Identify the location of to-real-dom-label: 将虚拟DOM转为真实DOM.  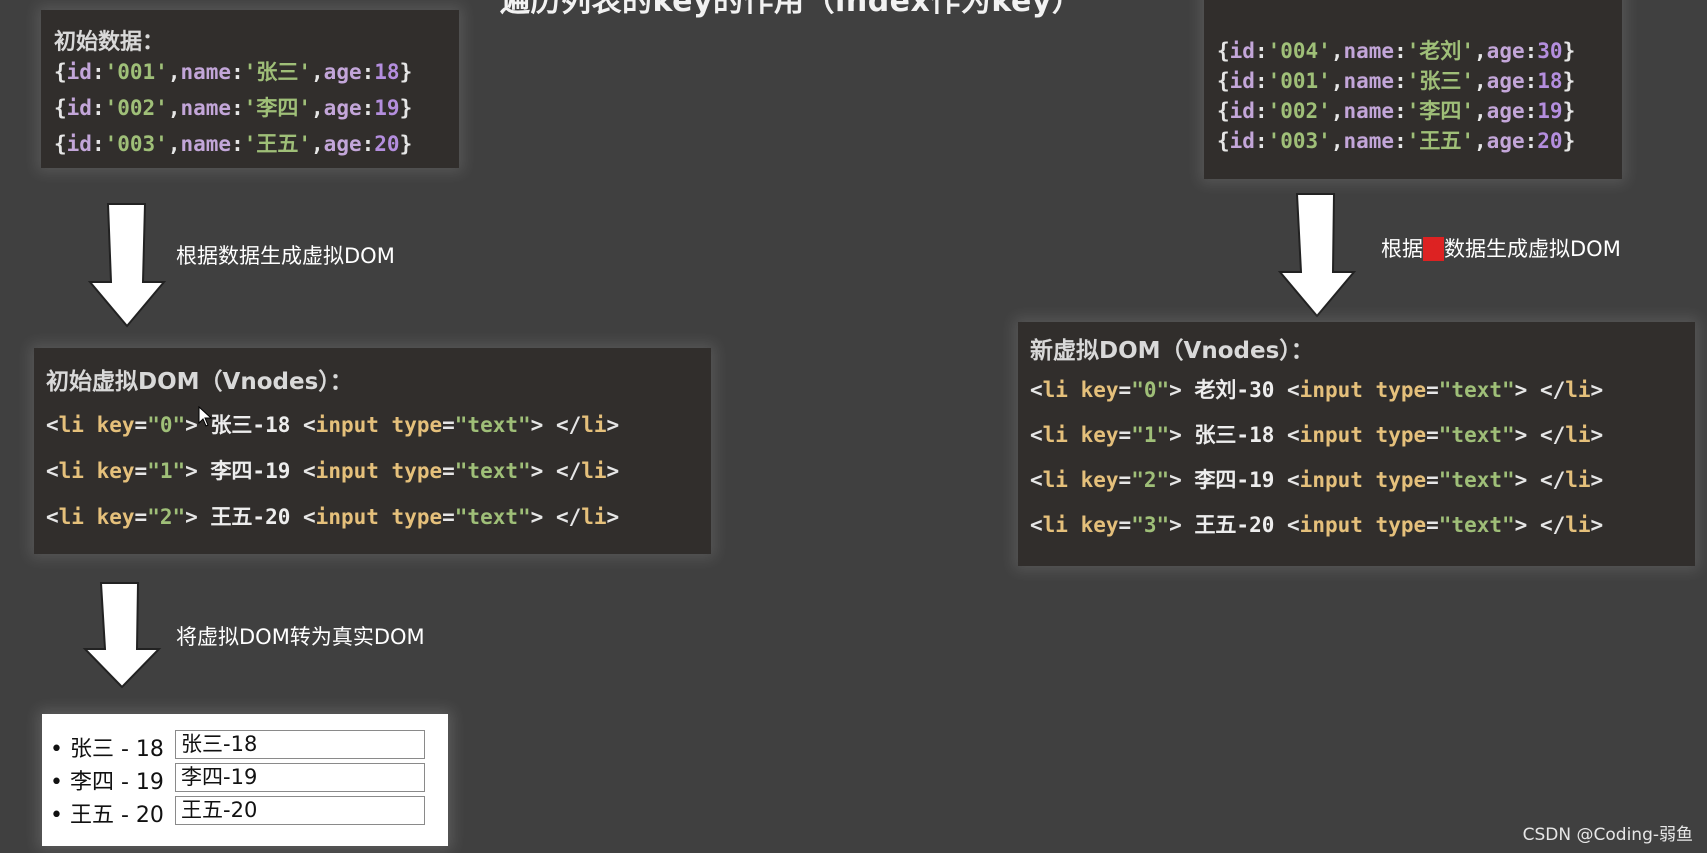
(300, 637).